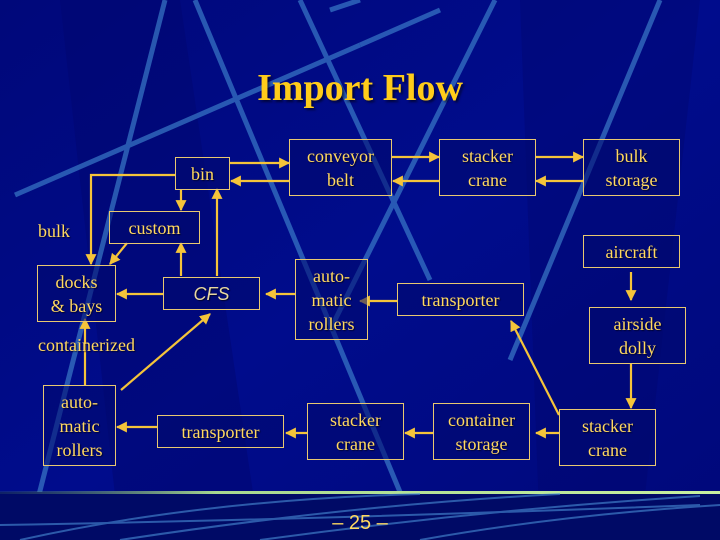 This screenshot has height=540, width=720. Describe the element at coordinates (535, 368) in the screenshot. I see `arrow-stacker-to-transporter` at that location.